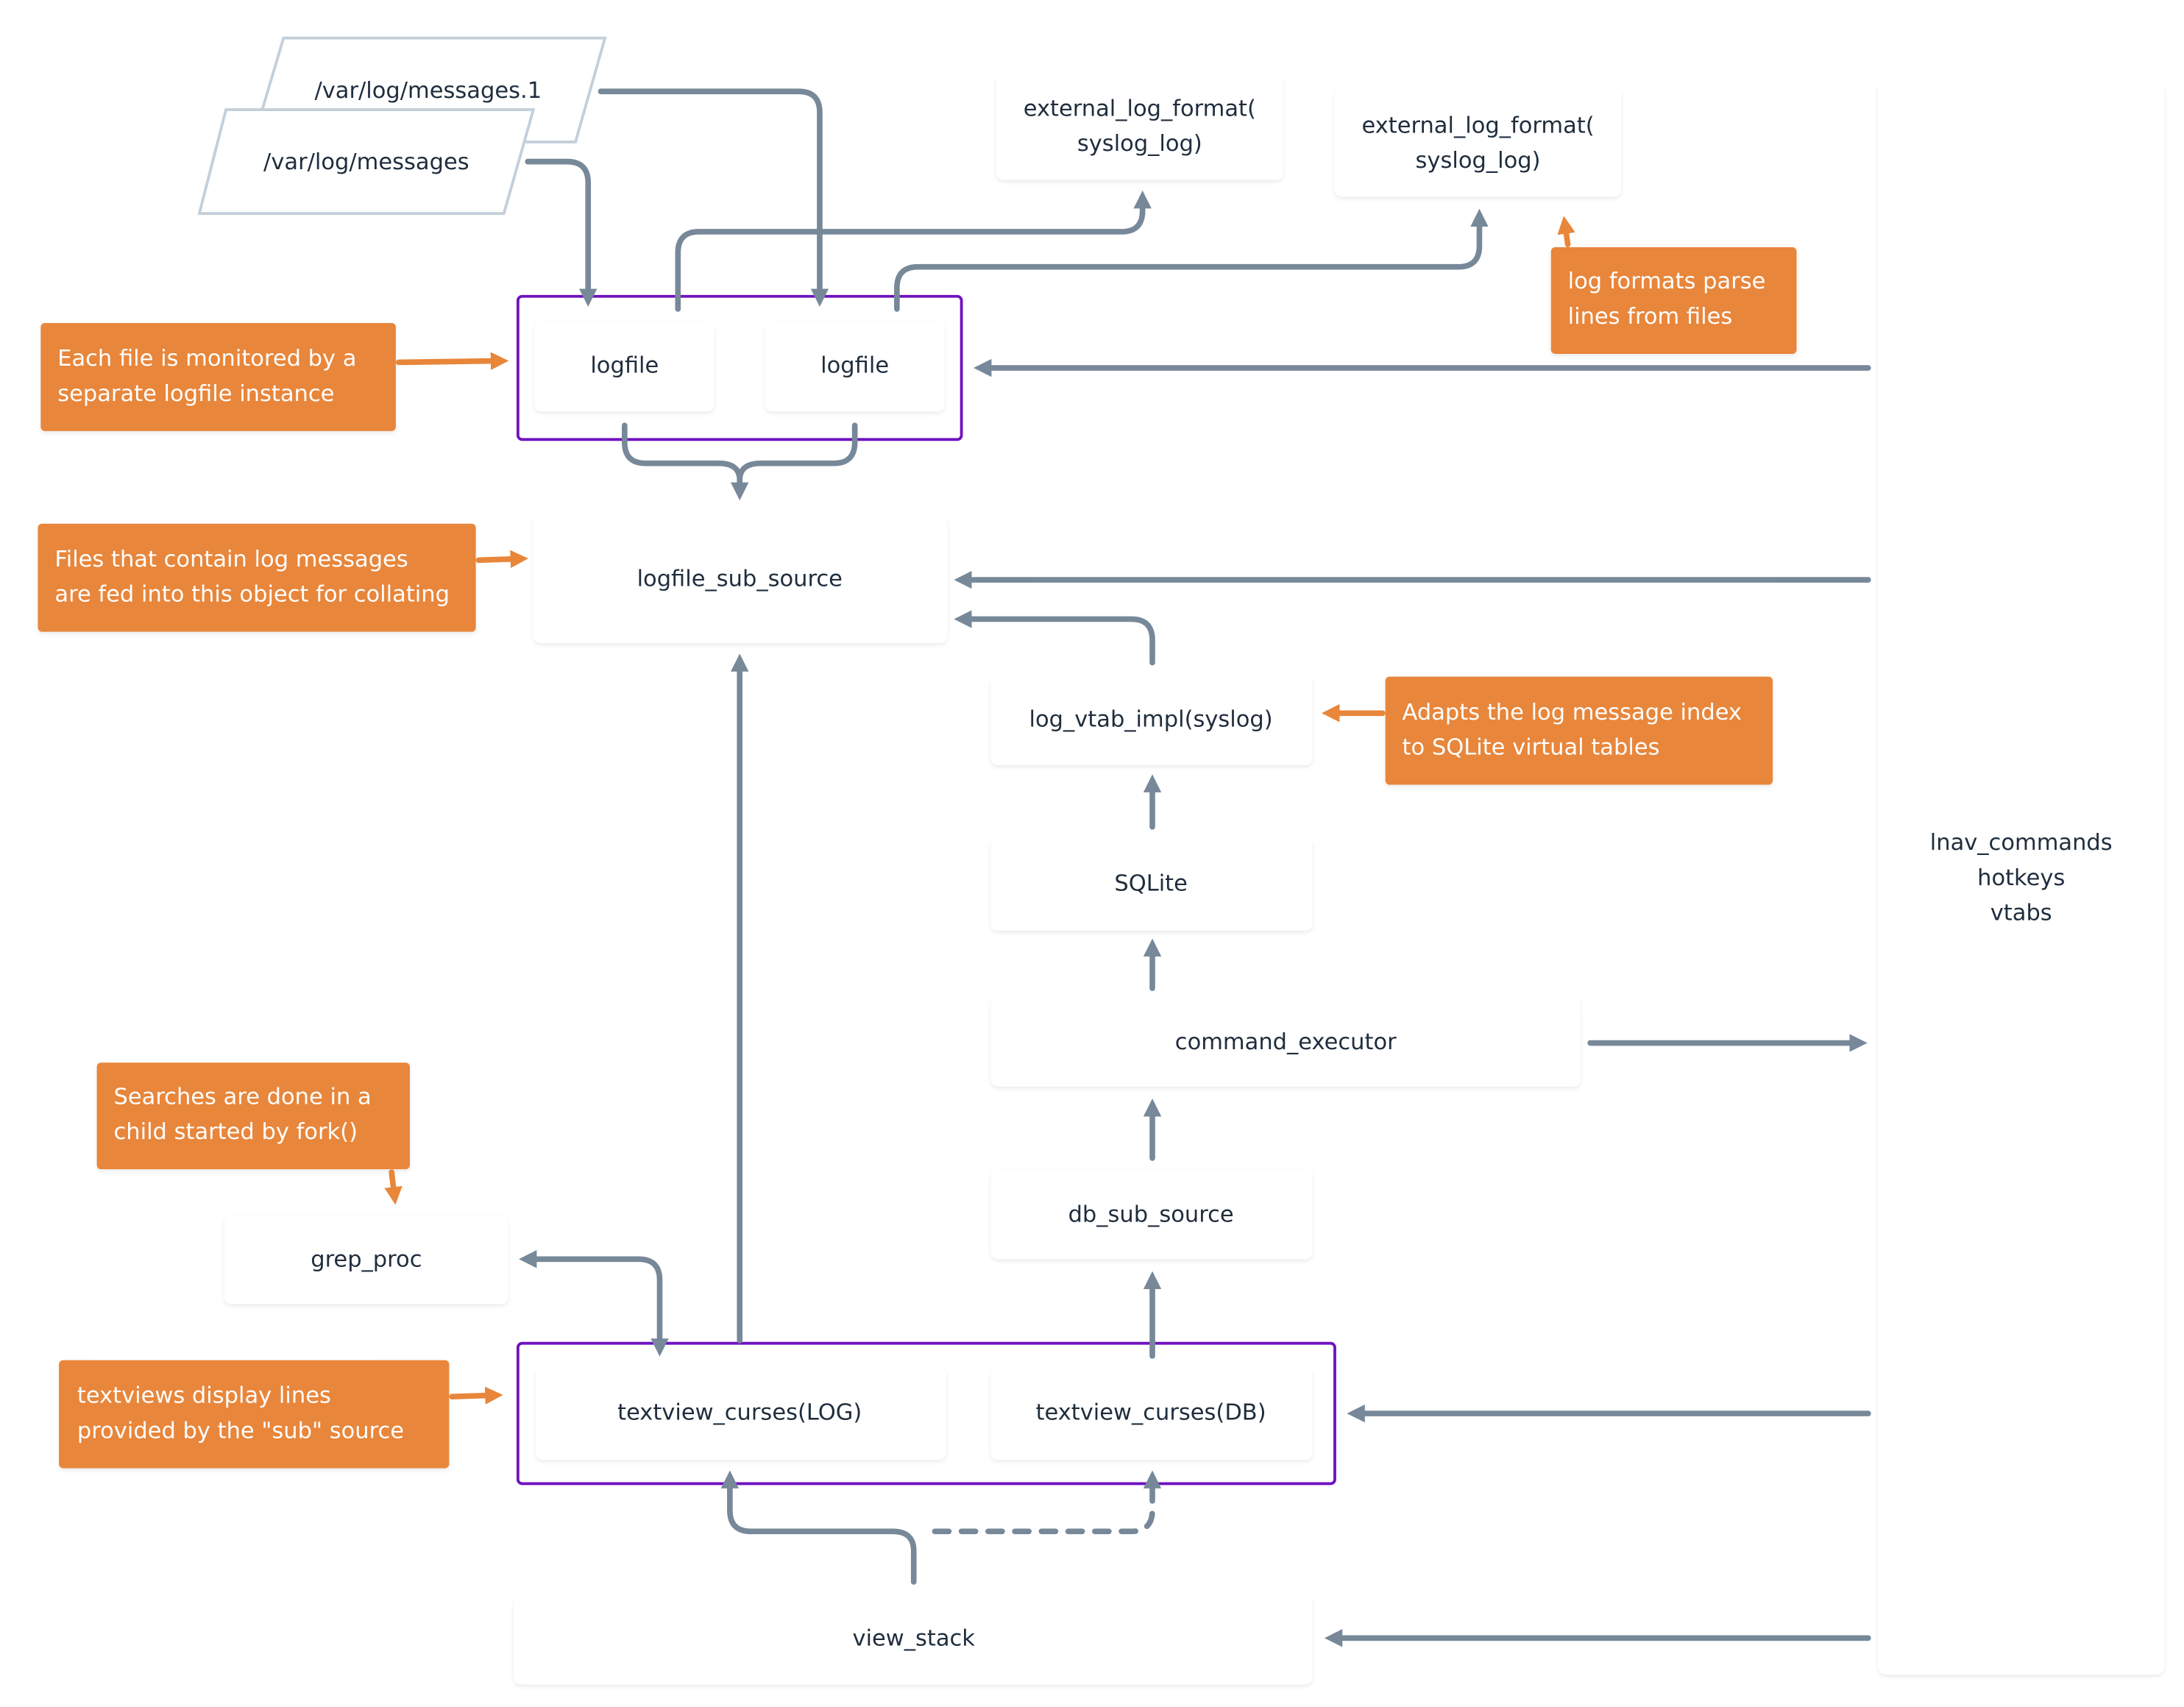 This screenshot has height=1707, width=2184. What do you see at coordinates (195, 394) in the screenshot?
I see `note-text: separate logfile instance` at bounding box center [195, 394].